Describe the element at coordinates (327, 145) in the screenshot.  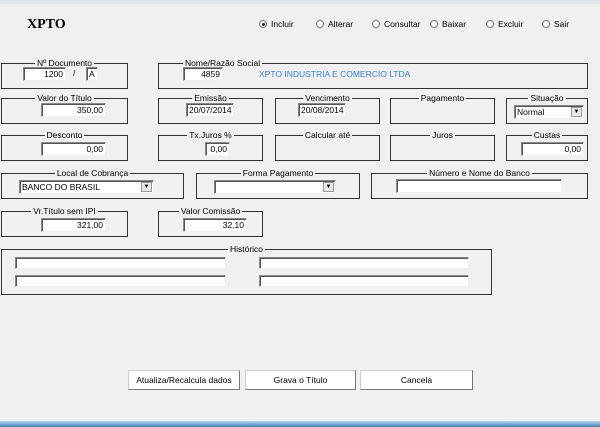
I see `calcular-ate-group: Calcular até` at that location.